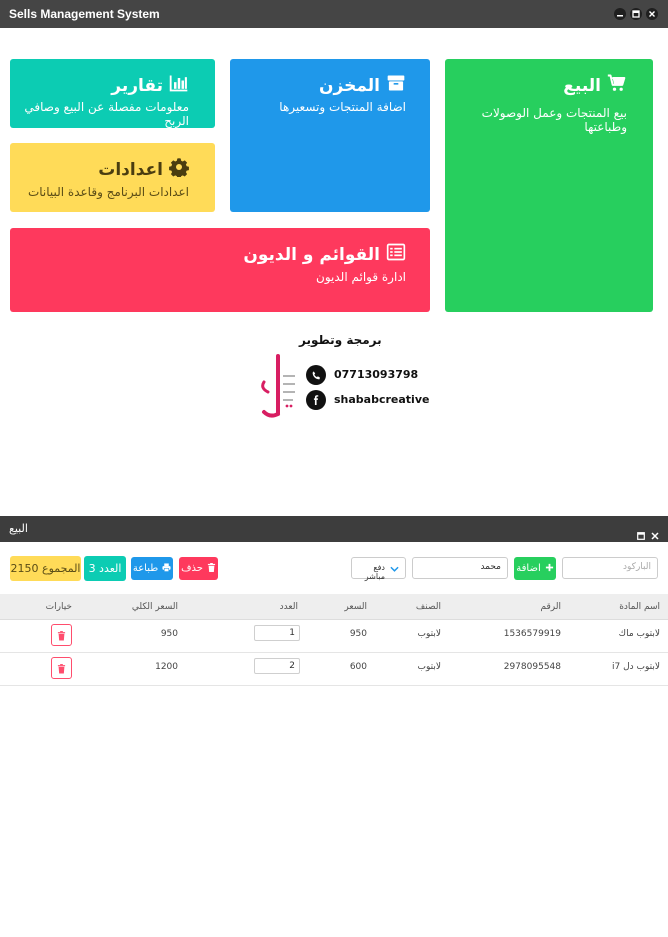  I want to click on barcode-field, so click(610, 568).